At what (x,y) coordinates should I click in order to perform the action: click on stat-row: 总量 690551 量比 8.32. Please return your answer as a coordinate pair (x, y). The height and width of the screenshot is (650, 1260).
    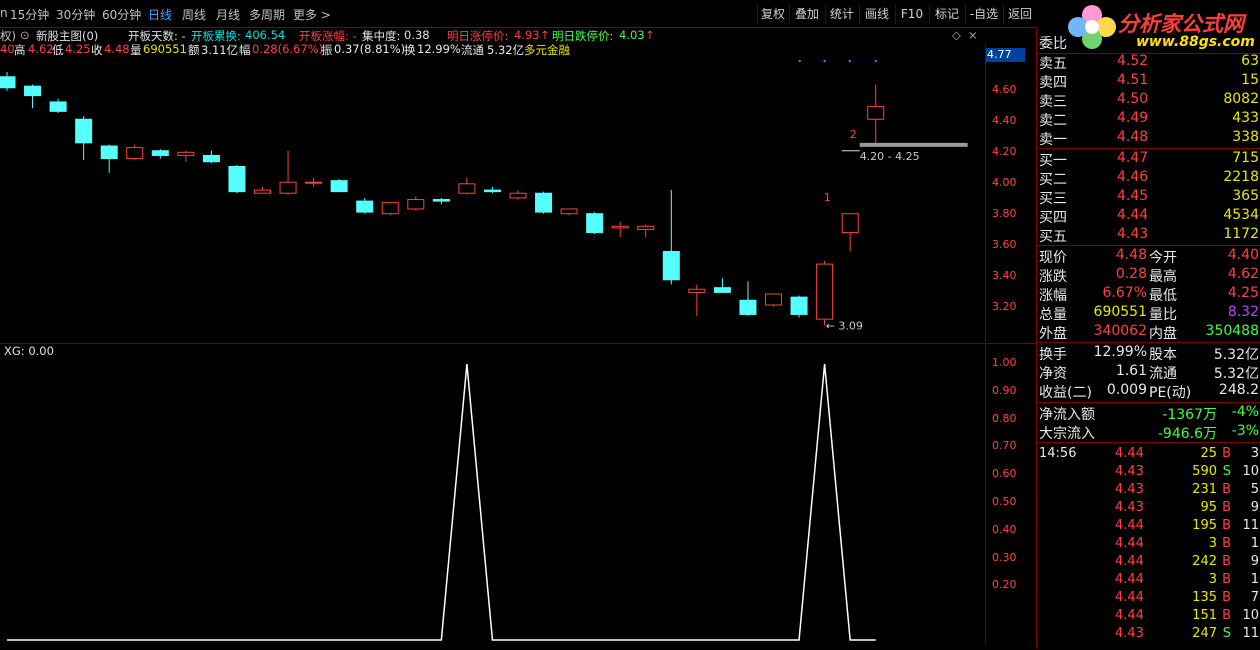
    Looking at the image, I should click on (1148, 313).